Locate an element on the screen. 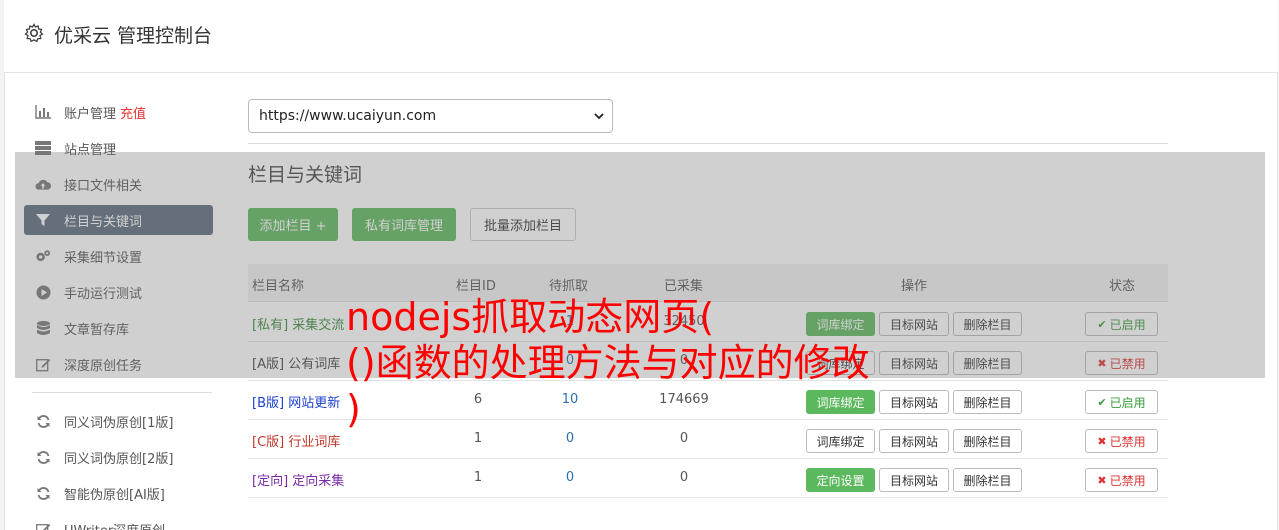  column-tag: [B版] is located at coordinates (268, 403).